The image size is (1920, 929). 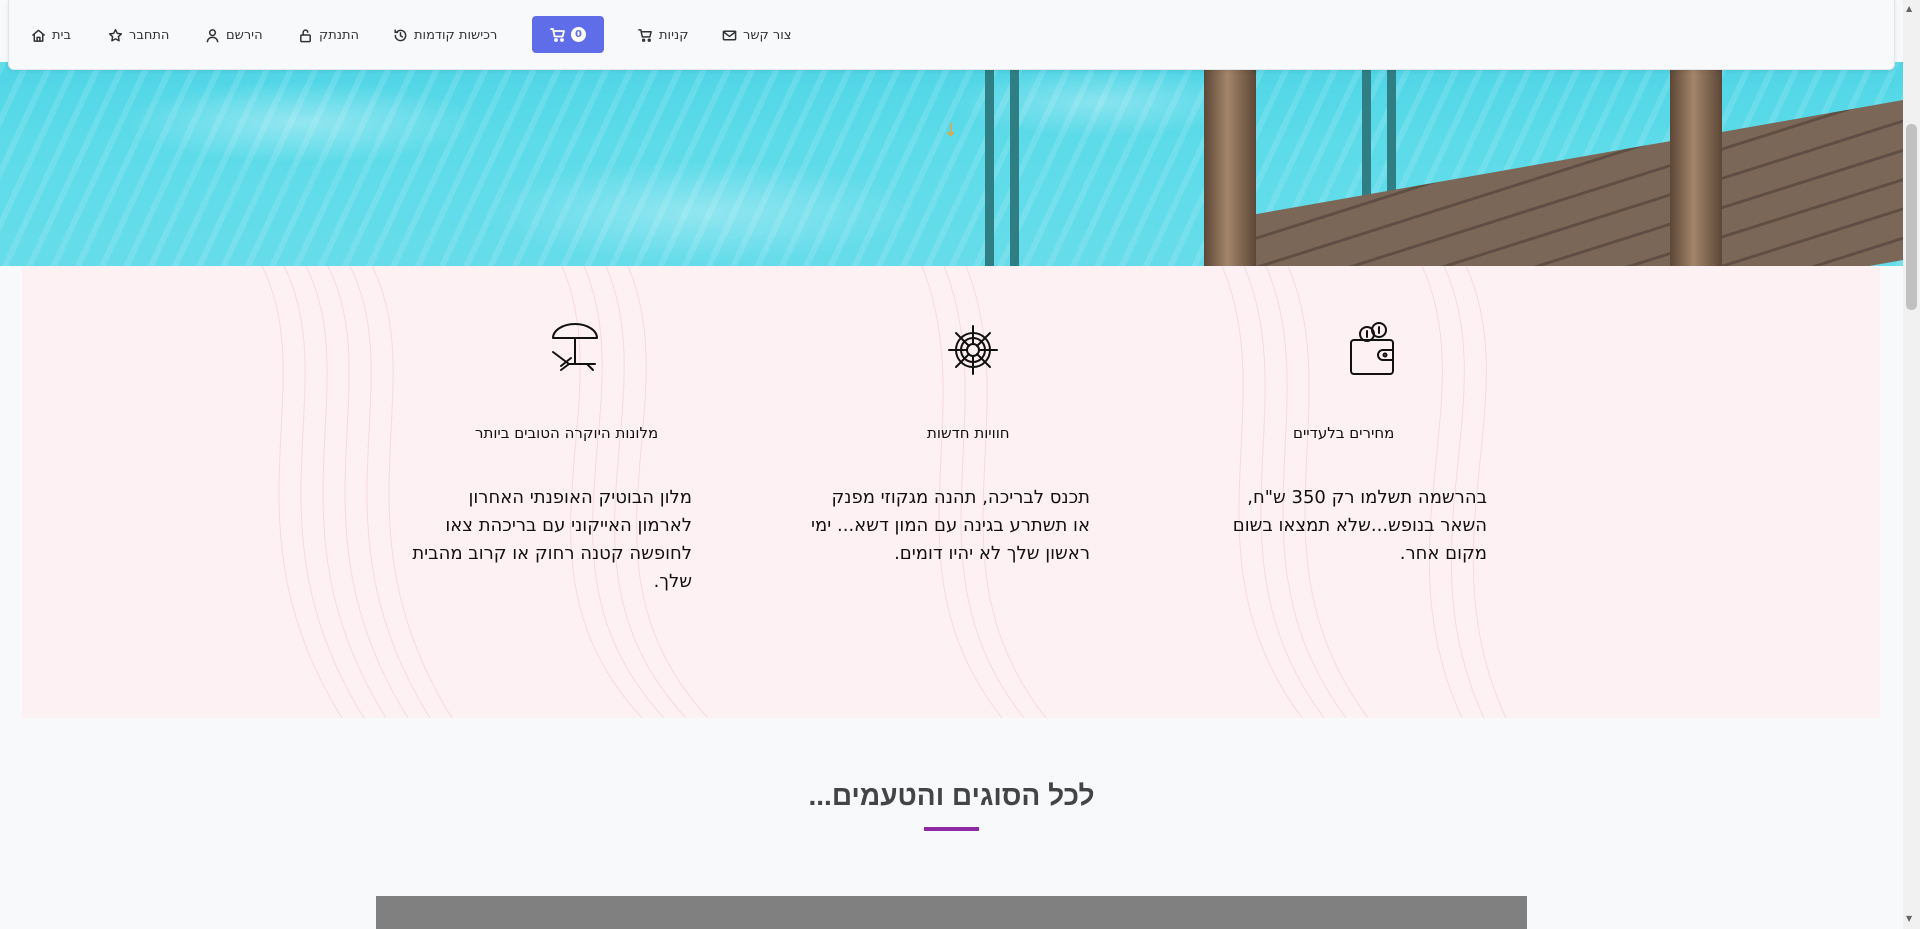 I want to click on nav-previous-purchases: רכישות קודמות, so click(x=445, y=35).